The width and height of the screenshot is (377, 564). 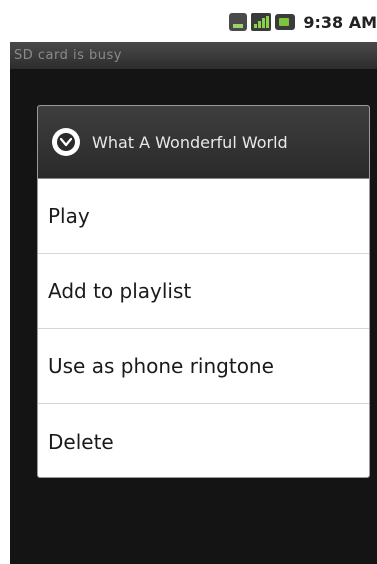 What do you see at coordinates (161, 366) in the screenshot?
I see `menu-item-label: Use as phone ringtone` at bounding box center [161, 366].